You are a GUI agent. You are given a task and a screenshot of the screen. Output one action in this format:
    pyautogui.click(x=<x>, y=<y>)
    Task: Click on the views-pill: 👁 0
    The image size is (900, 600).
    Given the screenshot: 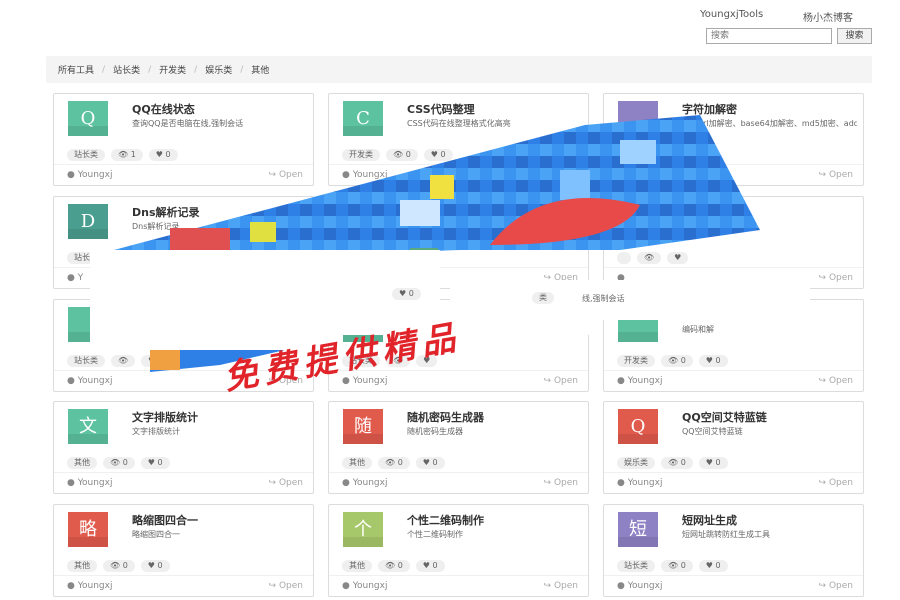 What is the action you would take?
    pyautogui.click(x=119, y=566)
    